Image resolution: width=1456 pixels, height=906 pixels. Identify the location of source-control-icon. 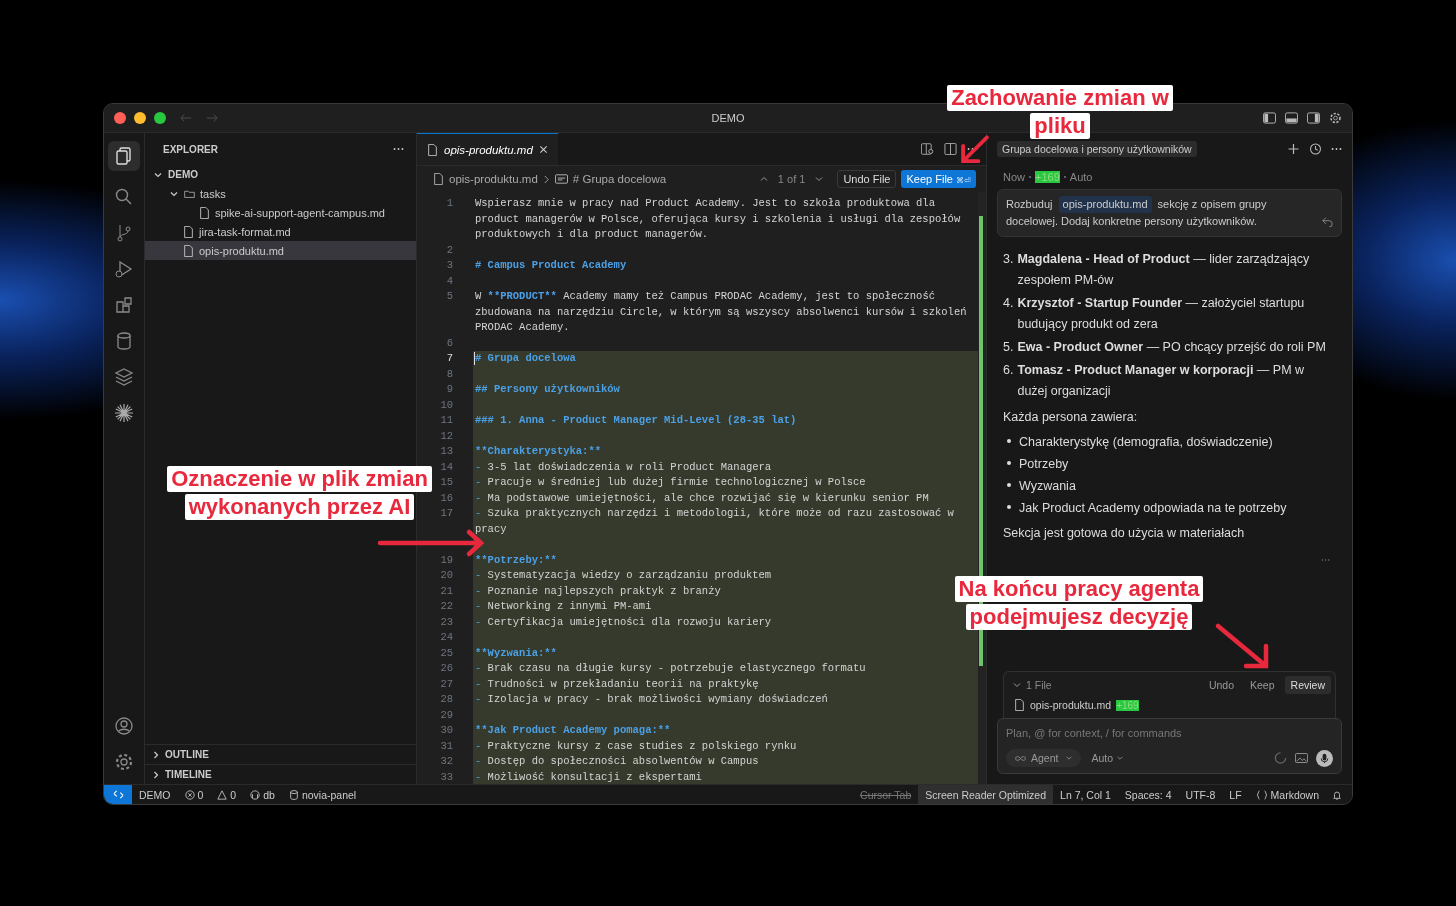
(124, 233).